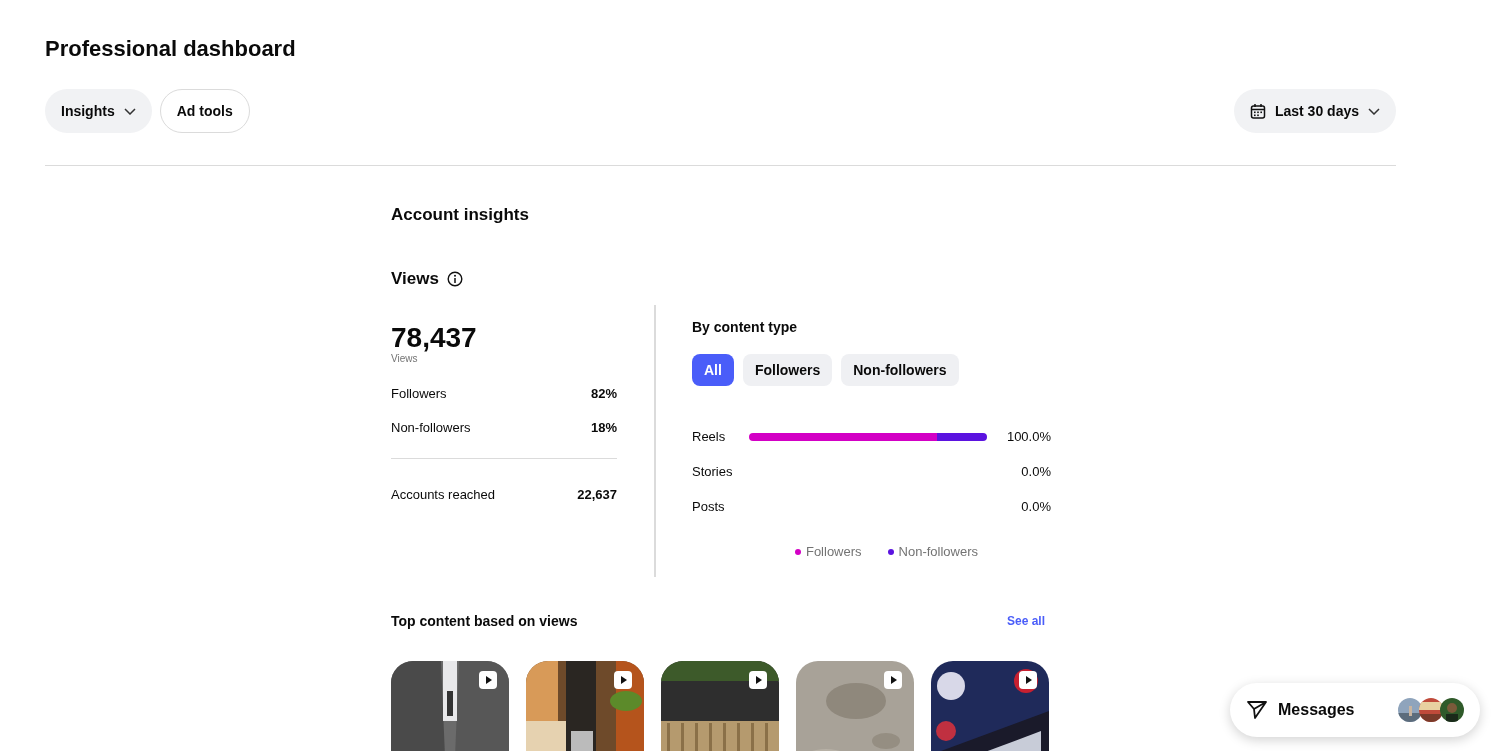 This screenshot has height=751, width=1510. Describe the element at coordinates (431, 428) in the screenshot. I see `breakdown-label: Non-followers` at that location.